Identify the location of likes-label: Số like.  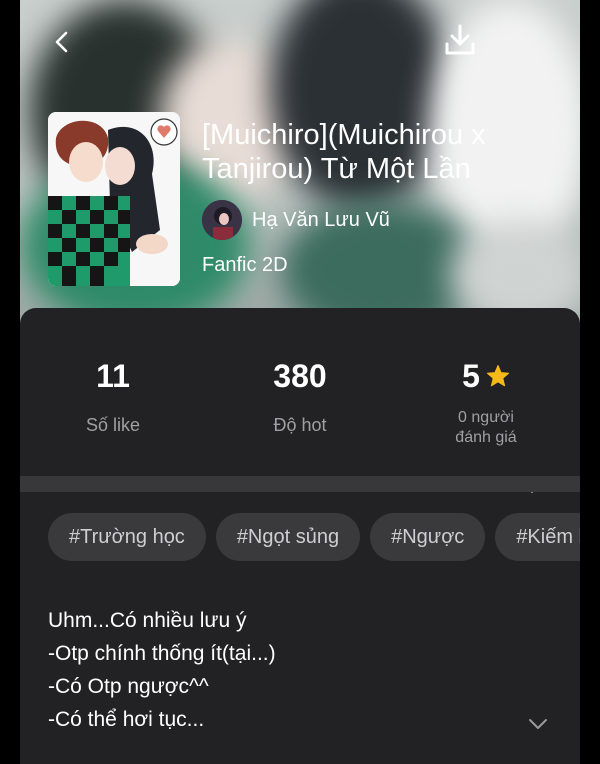
(113, 425).